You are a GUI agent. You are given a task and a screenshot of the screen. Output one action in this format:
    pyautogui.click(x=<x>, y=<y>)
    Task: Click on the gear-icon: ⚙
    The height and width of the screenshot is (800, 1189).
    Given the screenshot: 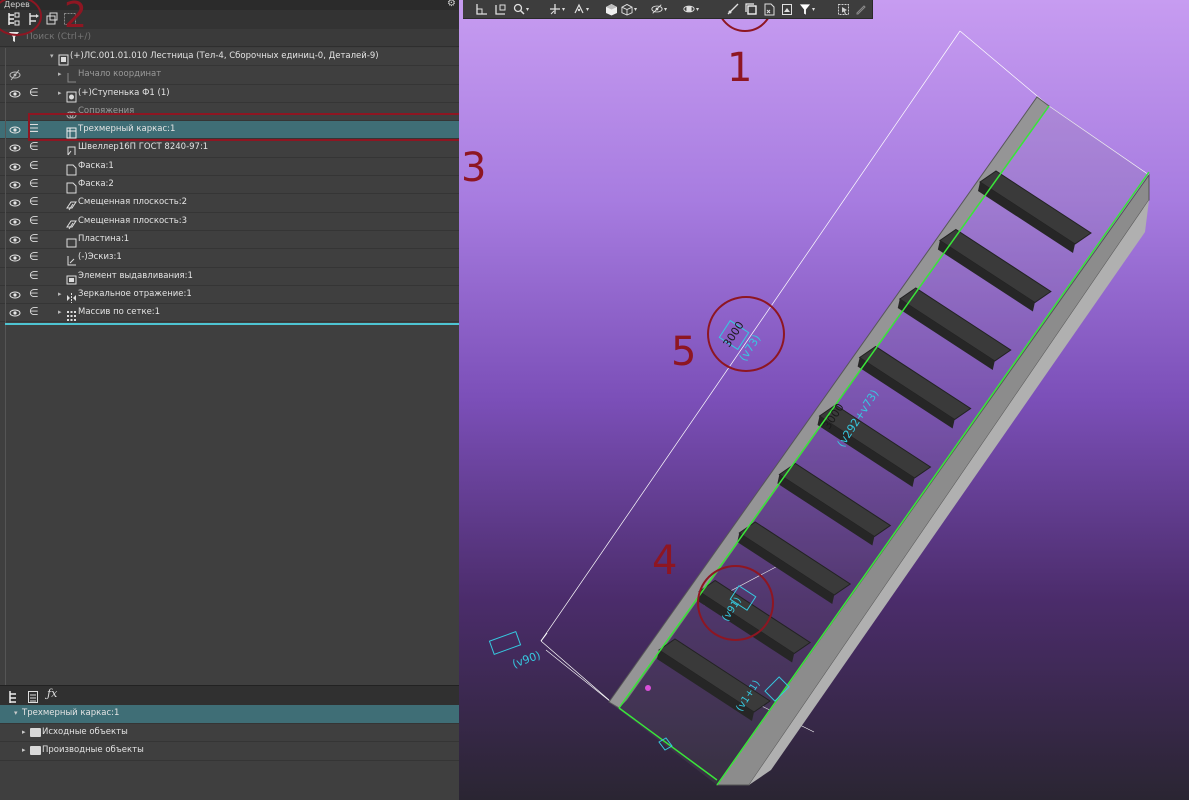 What is the action you would take?
    pyautogui.click(x=451, y=4)
    